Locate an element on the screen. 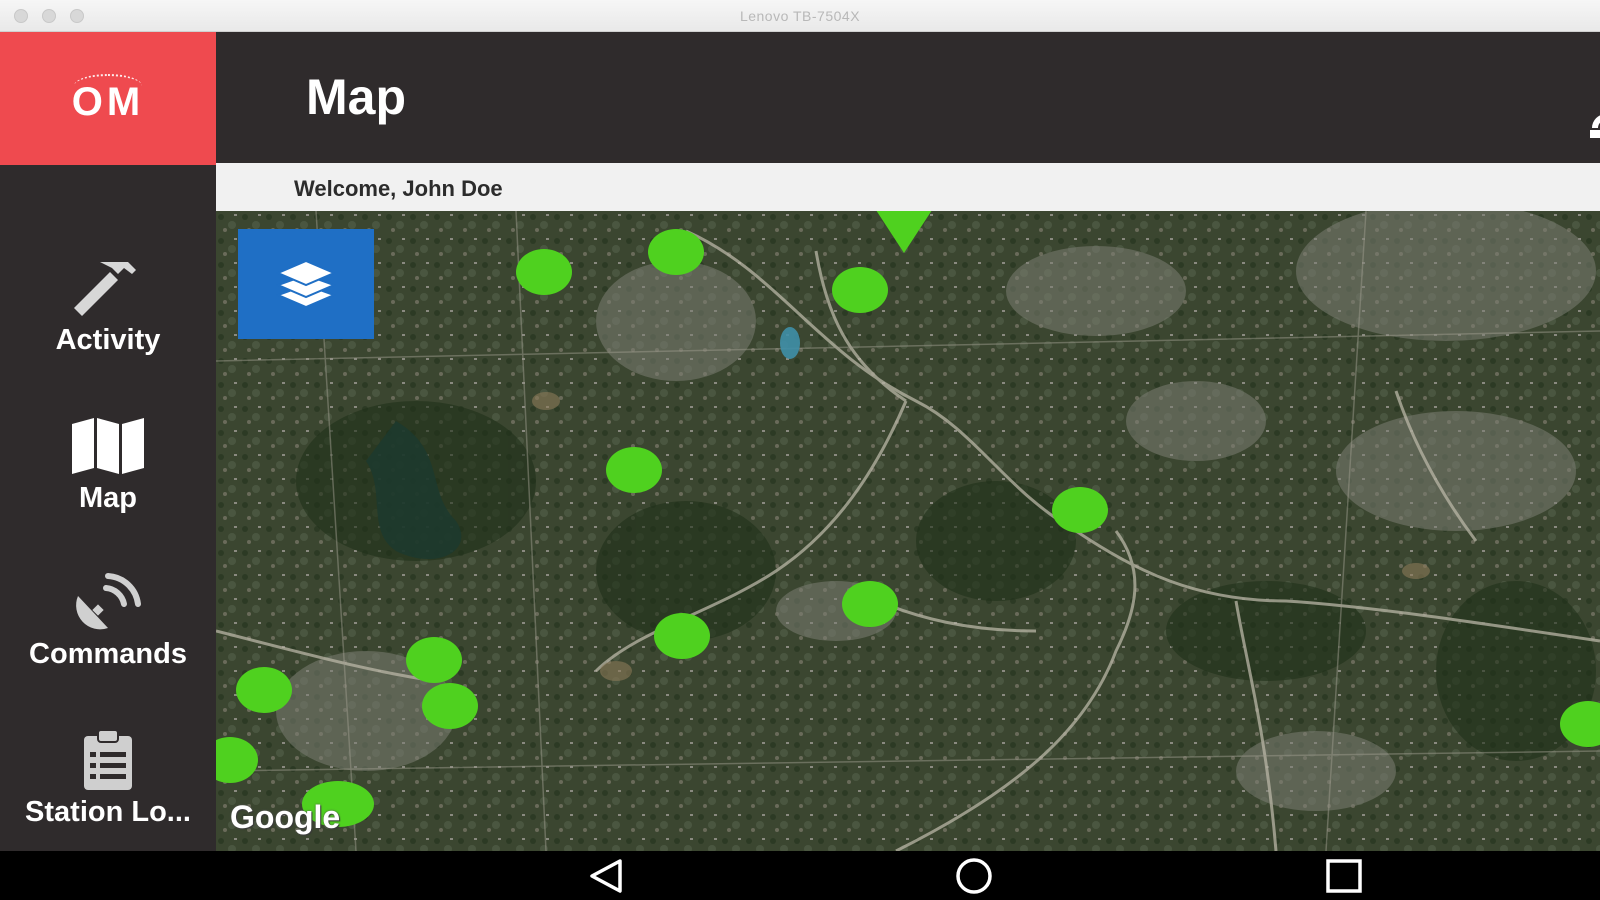 The image size is (1600, 900). back-triangle-icon is located at coordinates (606, 876).